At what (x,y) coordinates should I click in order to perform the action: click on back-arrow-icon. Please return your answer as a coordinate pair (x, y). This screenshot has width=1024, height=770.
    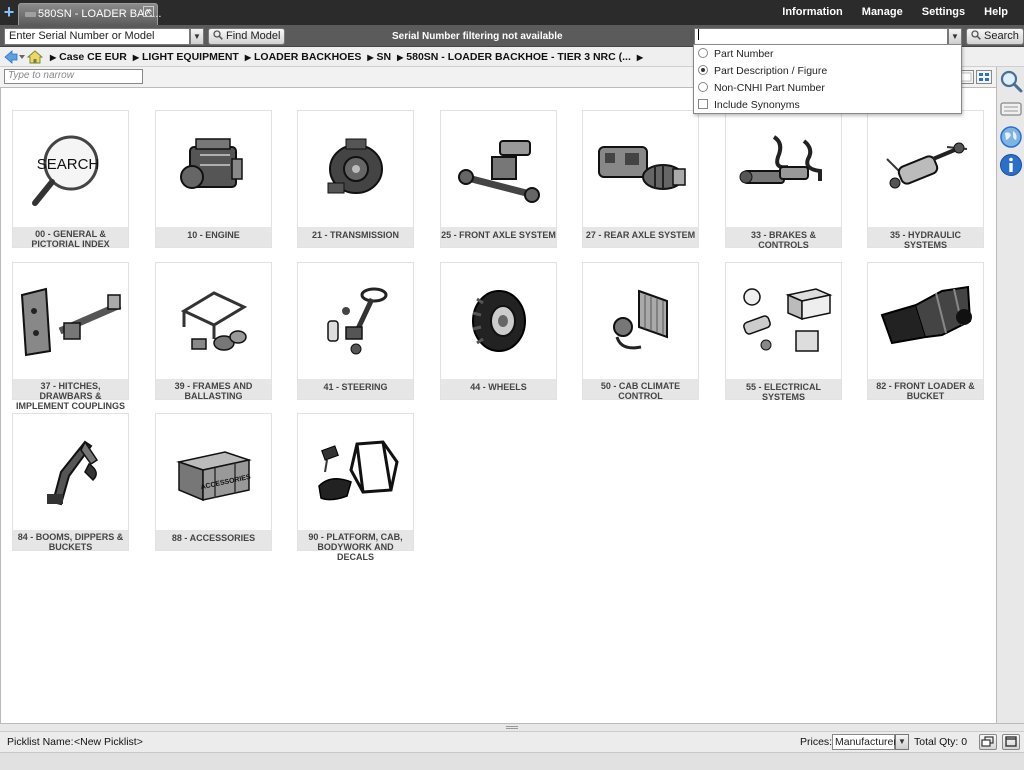
    Looking at the image, I should click on (11, 57).